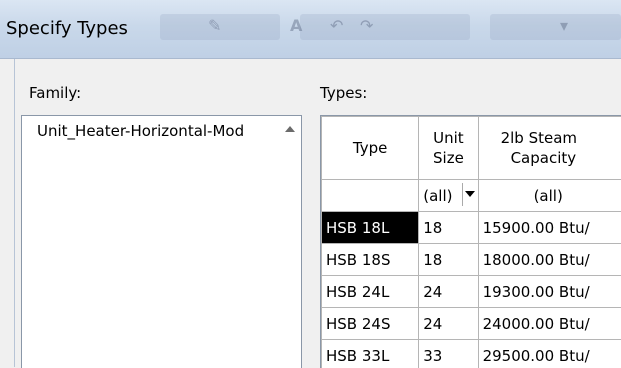 This screenshot has height=368, width=621. What do you see at coordinates (448, 148) in the screenshot?
I see `column-header-unit-size: UnitSize` at bounding box center [448, 148].